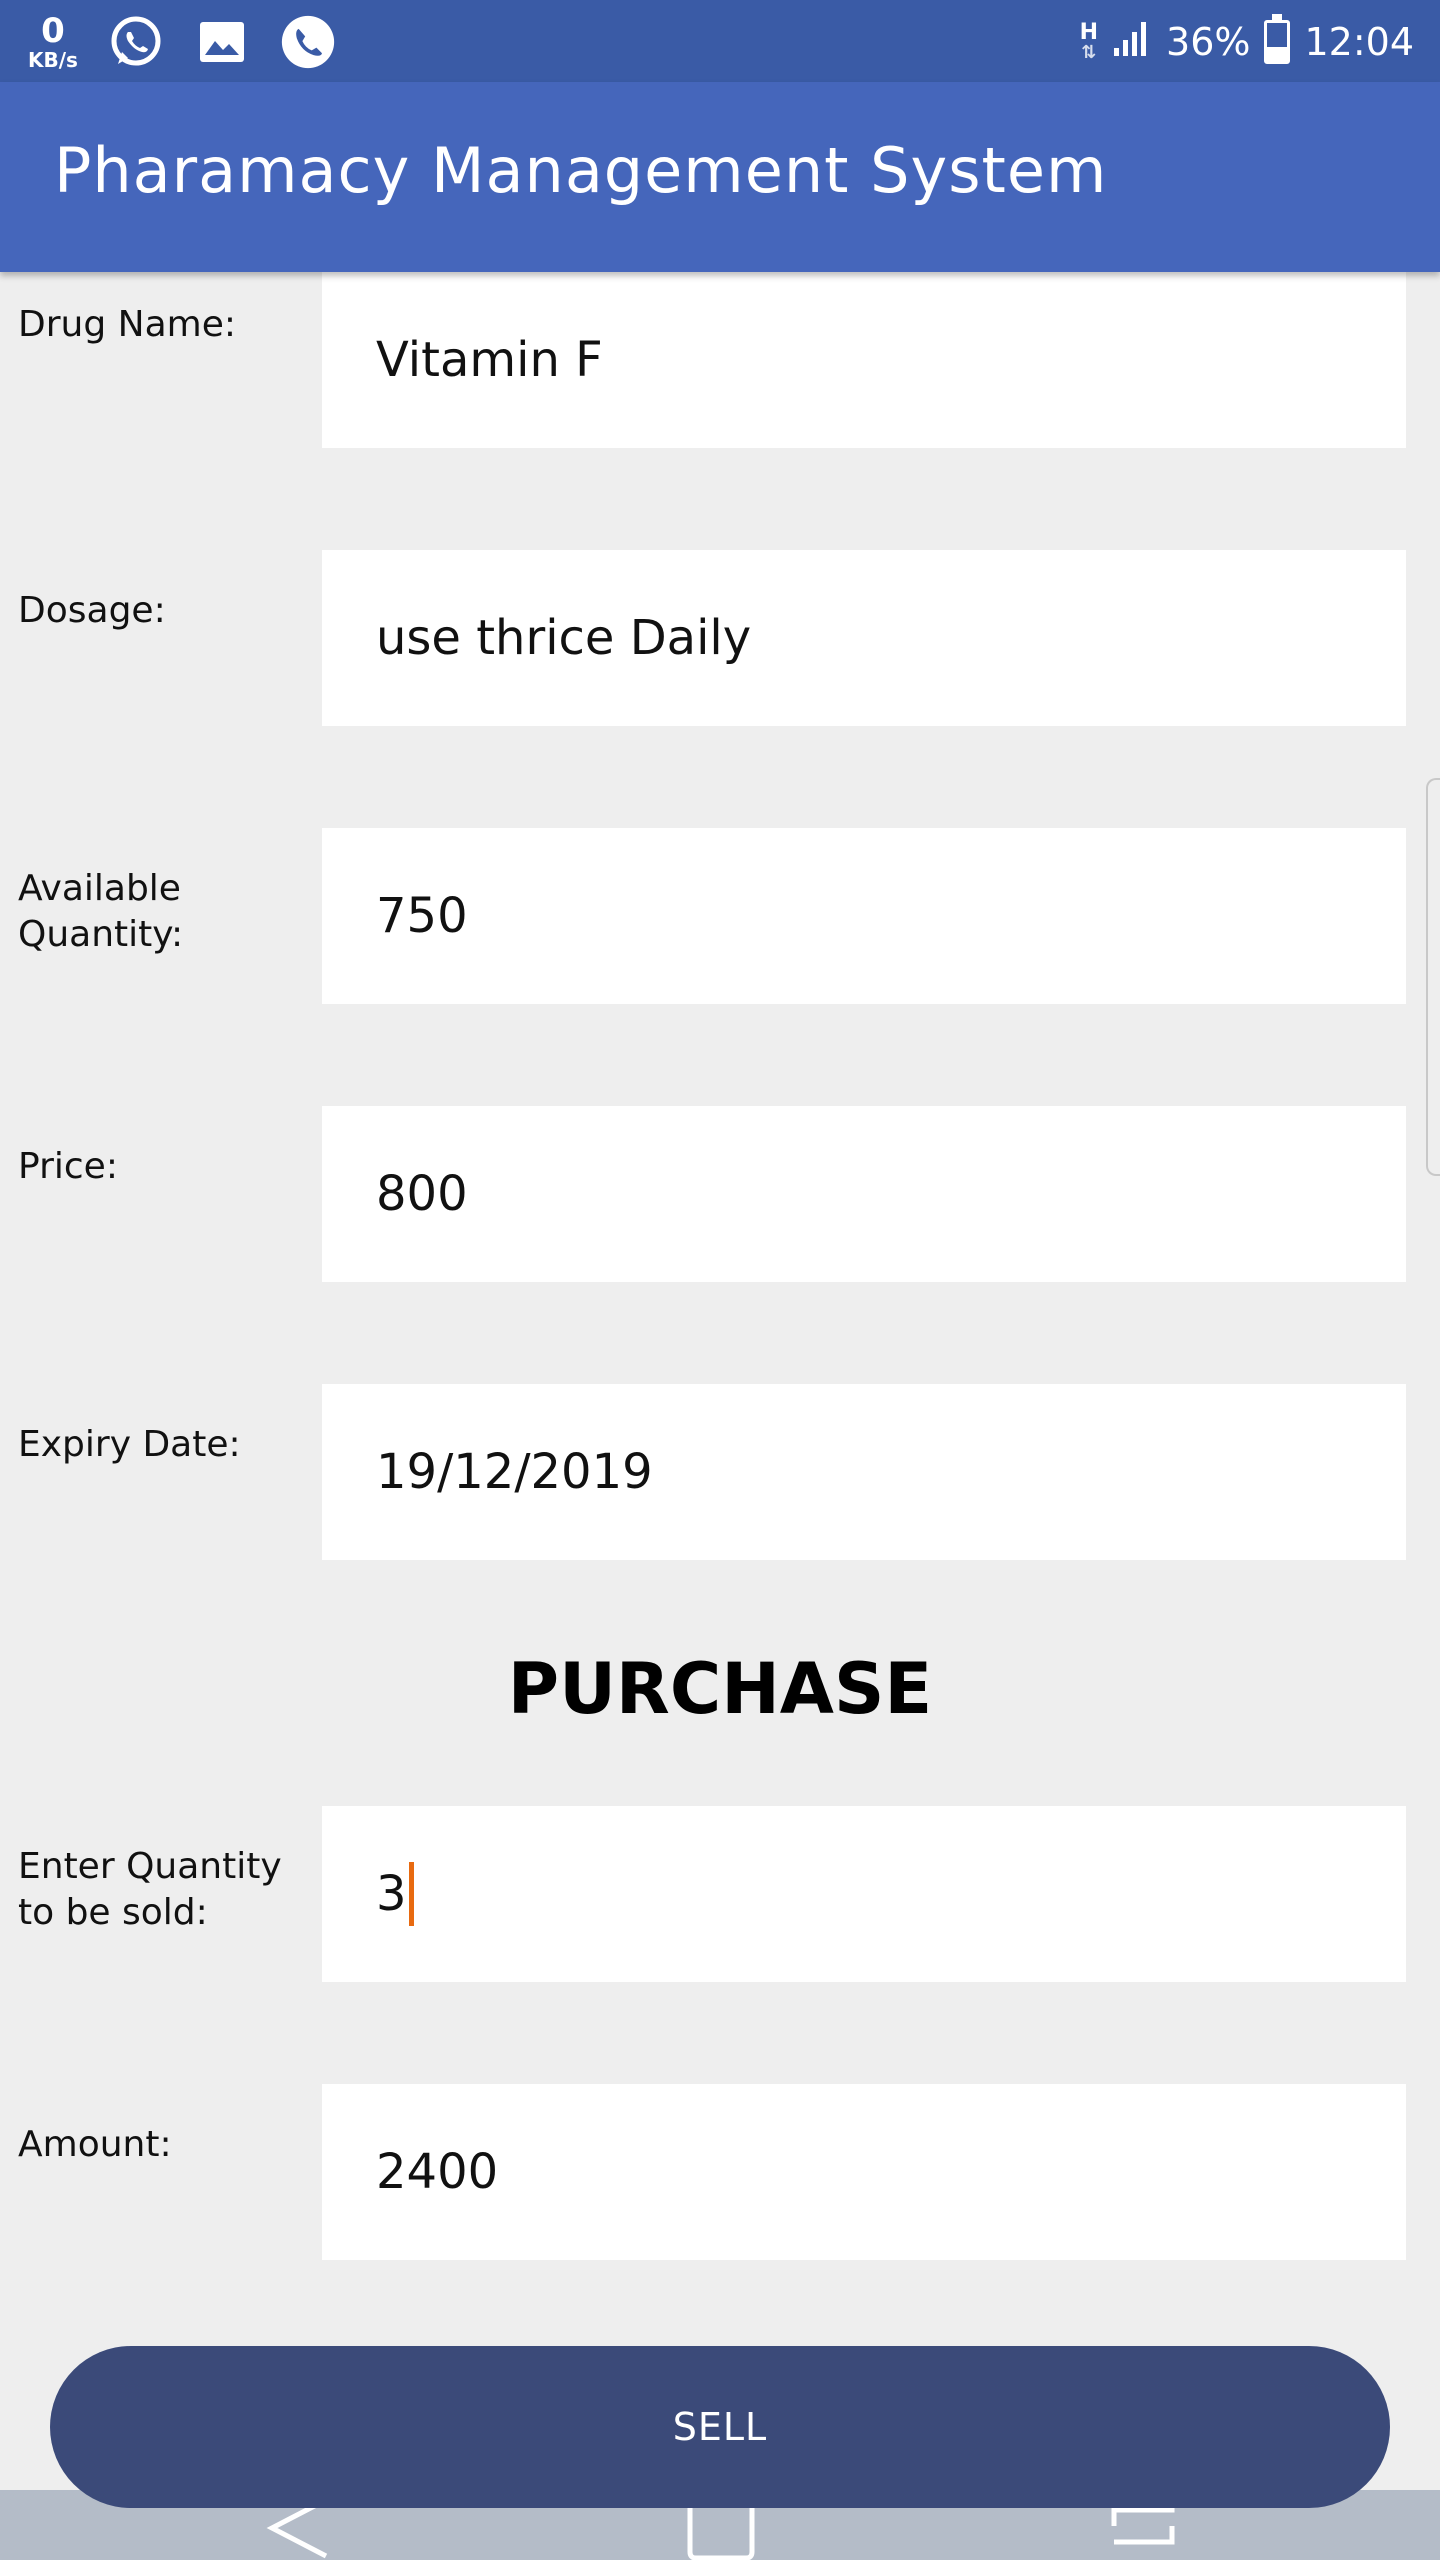 This screenshot has width=1440, height=2560. Describe the element at coordinates (1433, 977) in the screenshot. I see `scrollbar` at that location.